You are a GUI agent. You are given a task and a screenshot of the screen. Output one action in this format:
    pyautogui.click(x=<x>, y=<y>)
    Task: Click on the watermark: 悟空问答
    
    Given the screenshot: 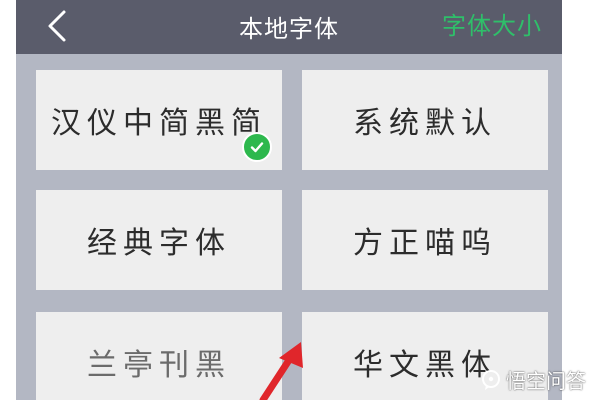 What is the action you would take?
    pyautogui.click(x=533, y=379)
    